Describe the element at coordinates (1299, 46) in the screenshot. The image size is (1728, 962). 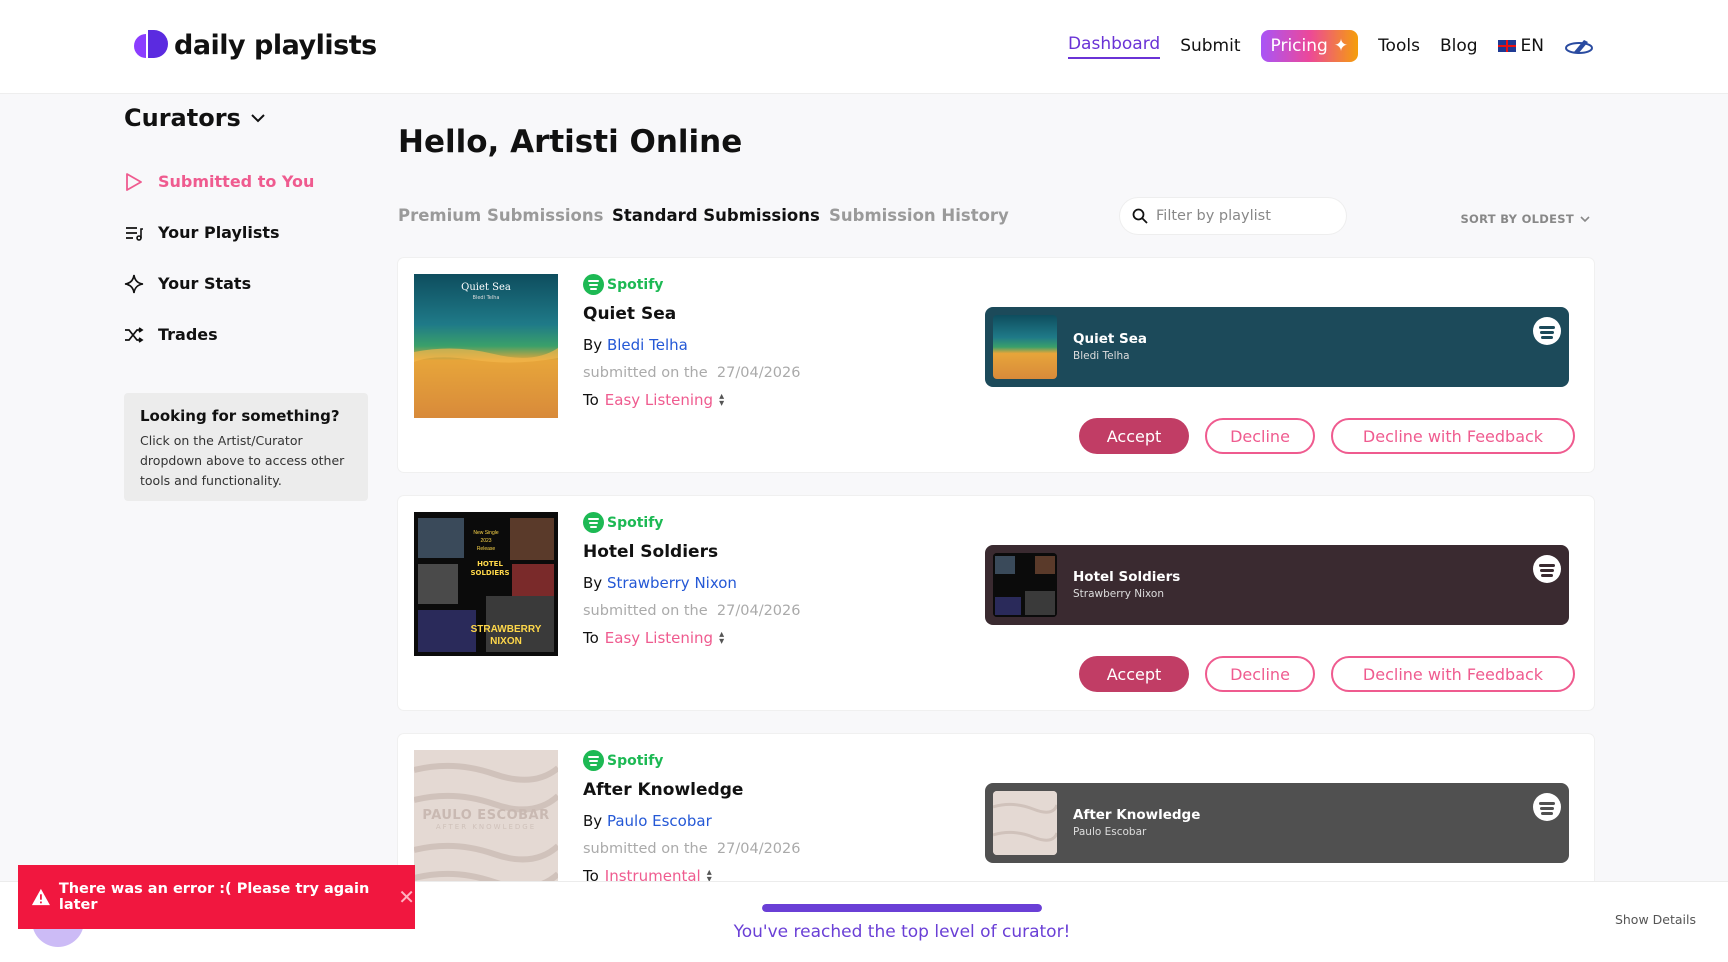
I see `nav-pricing-label: Pricing` at that location.